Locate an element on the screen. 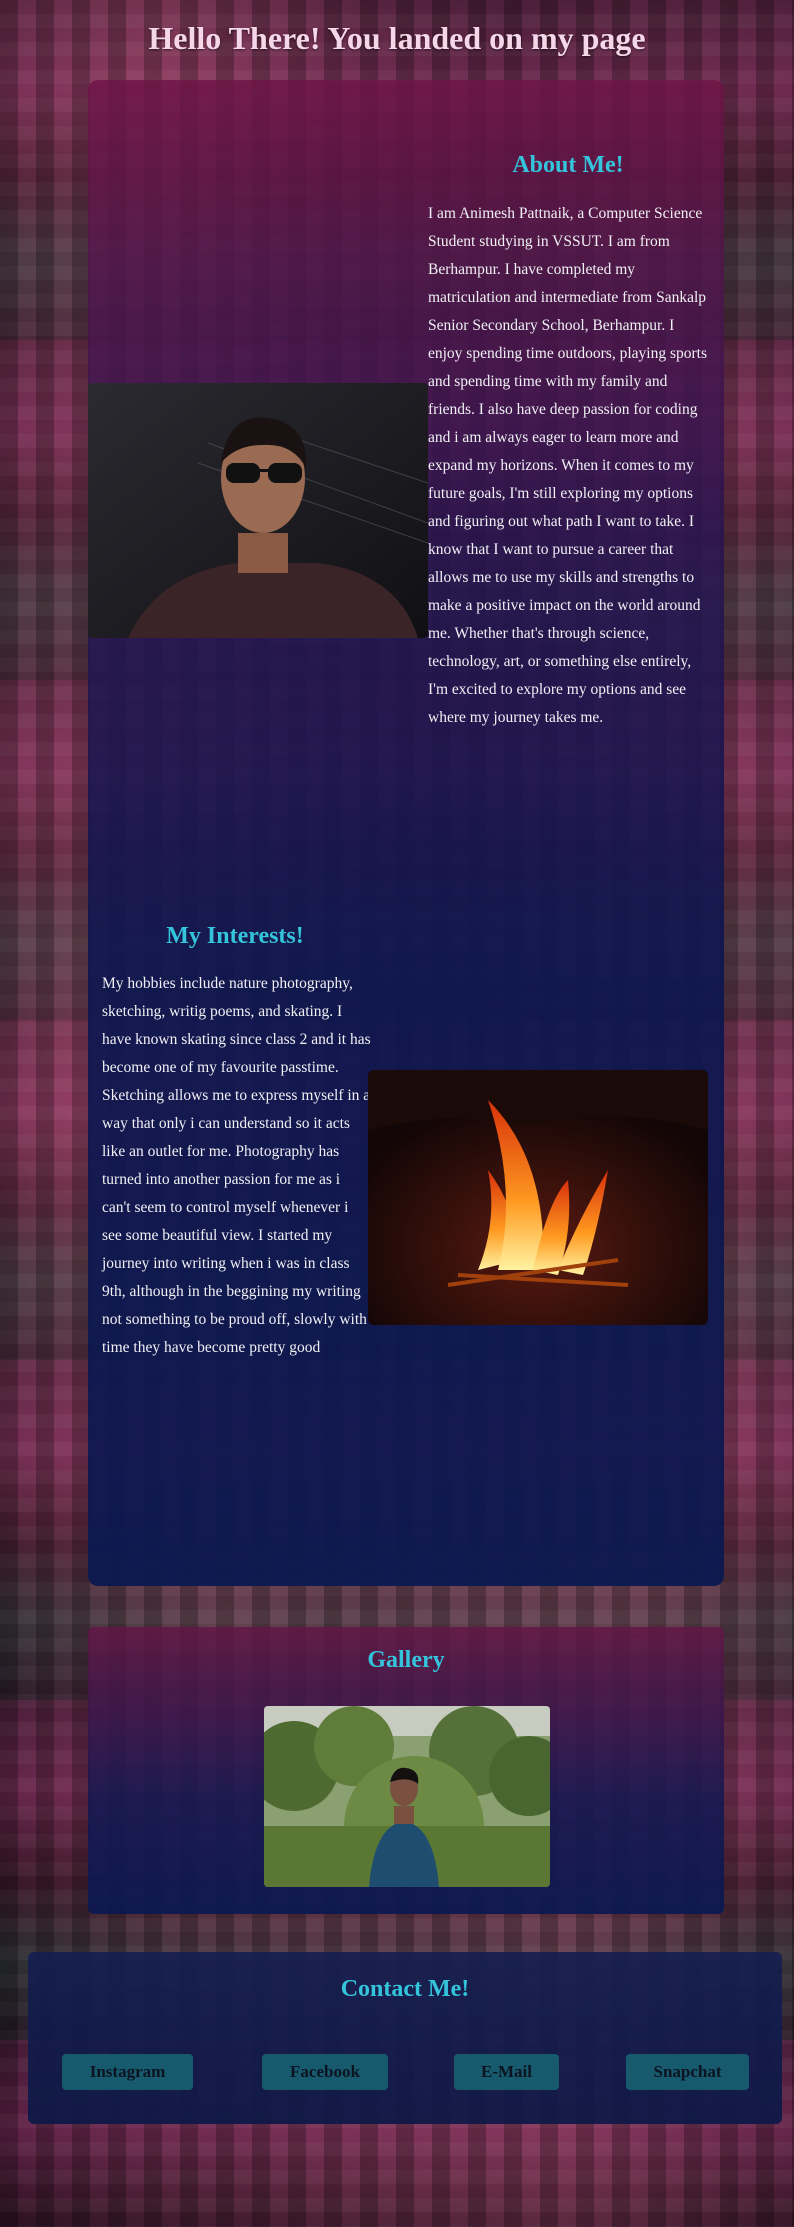 This screenshot has height=2227, width=794. gallery-heading: Gallery is located at coordinates (406, 1660).